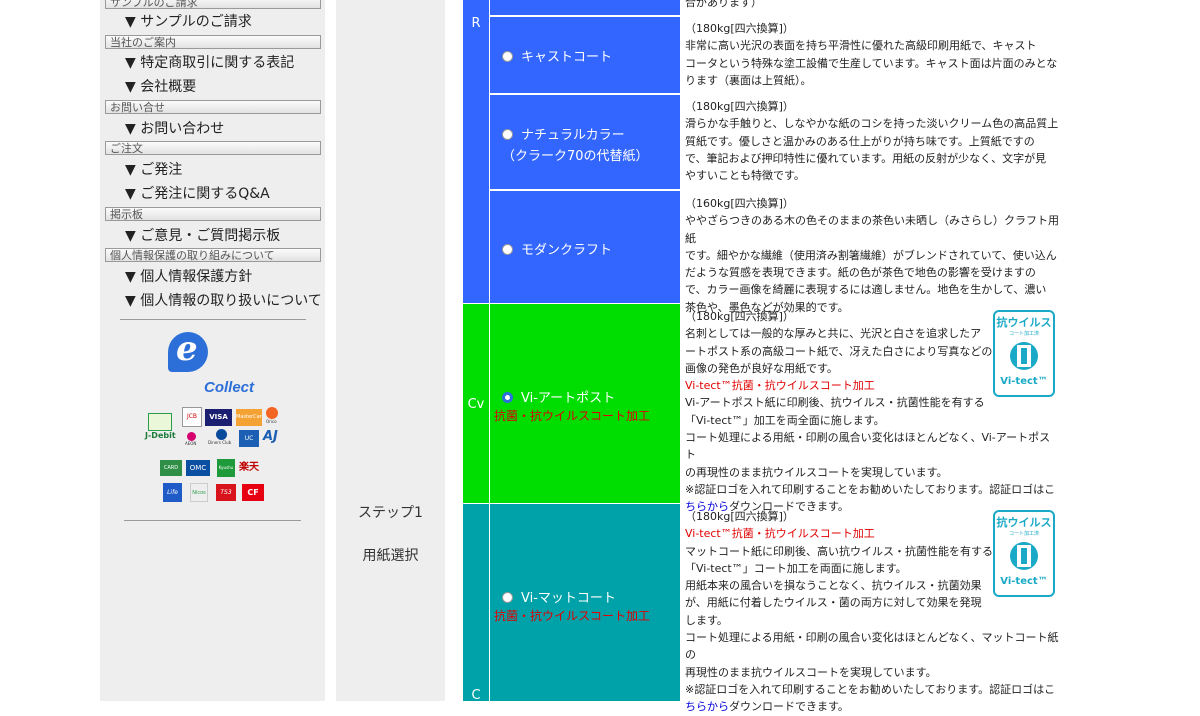 The height and width of the screenshot is (716, 1200). Describe the element at coordinates (188, 22) in the screenshot. I see `nav-sample-request: ▼ サンプルのご請求` at that location.